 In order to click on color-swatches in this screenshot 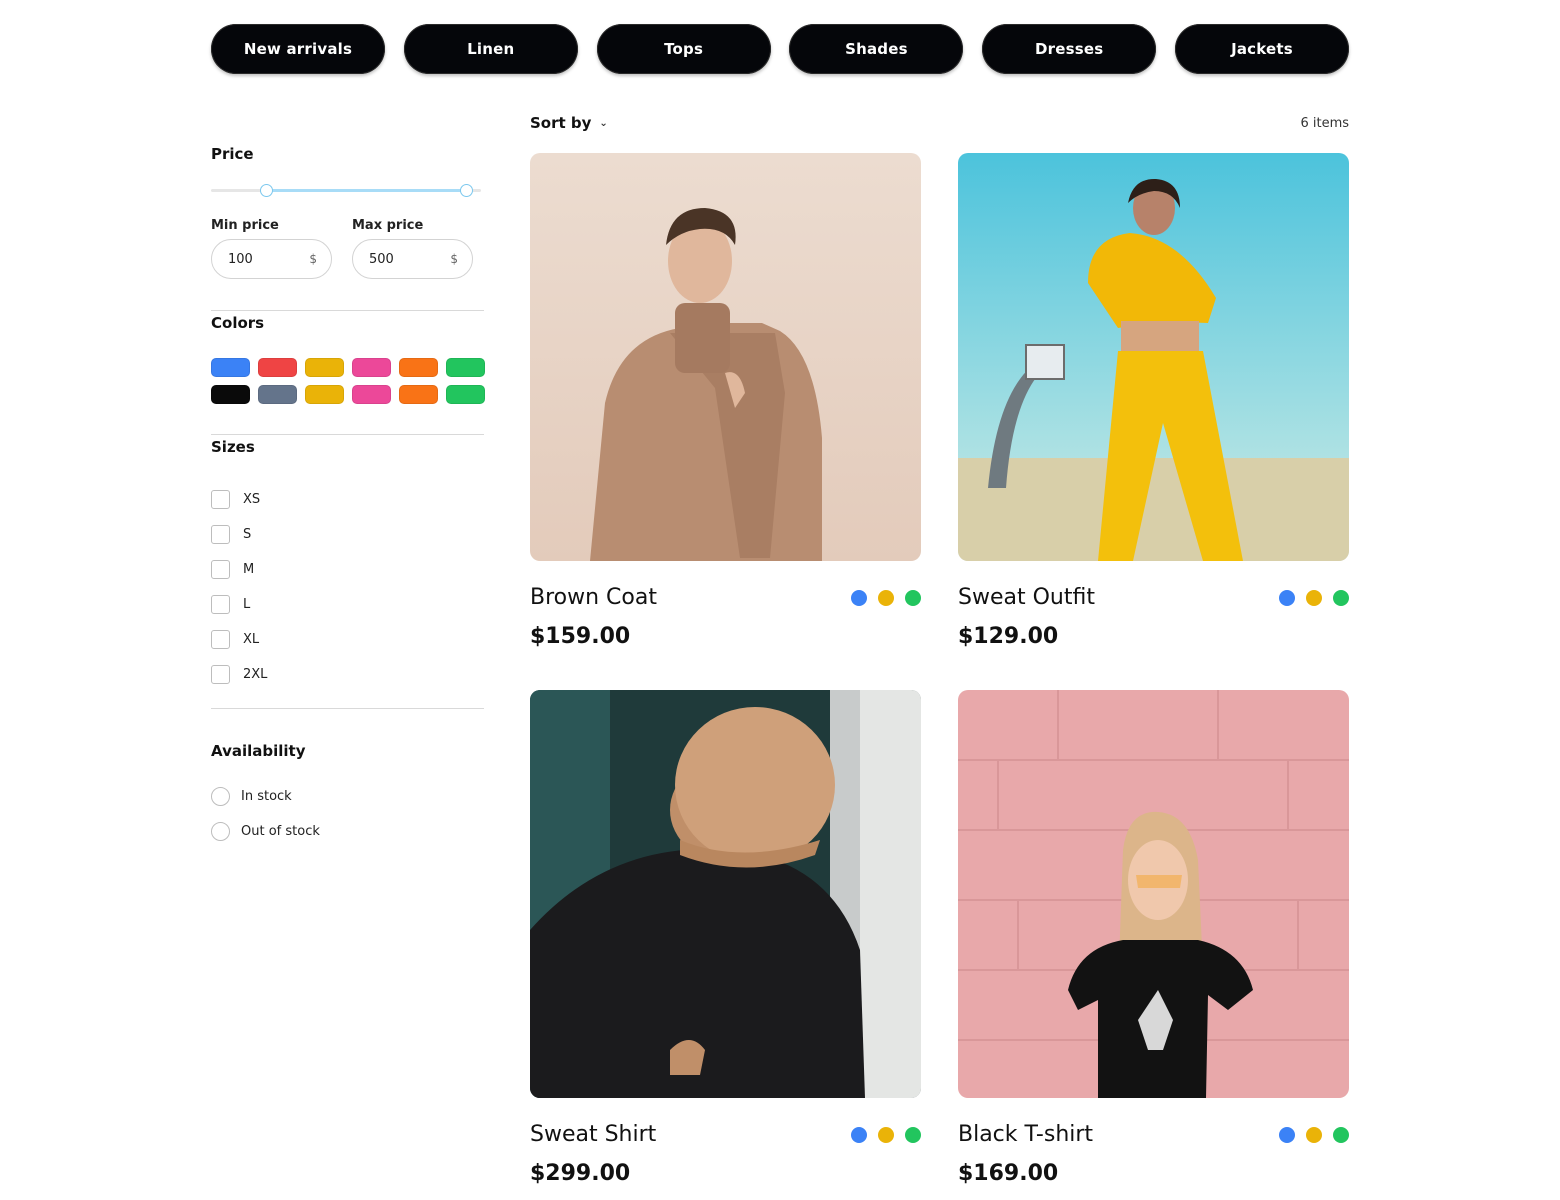, I will do `click(348, 381)`.